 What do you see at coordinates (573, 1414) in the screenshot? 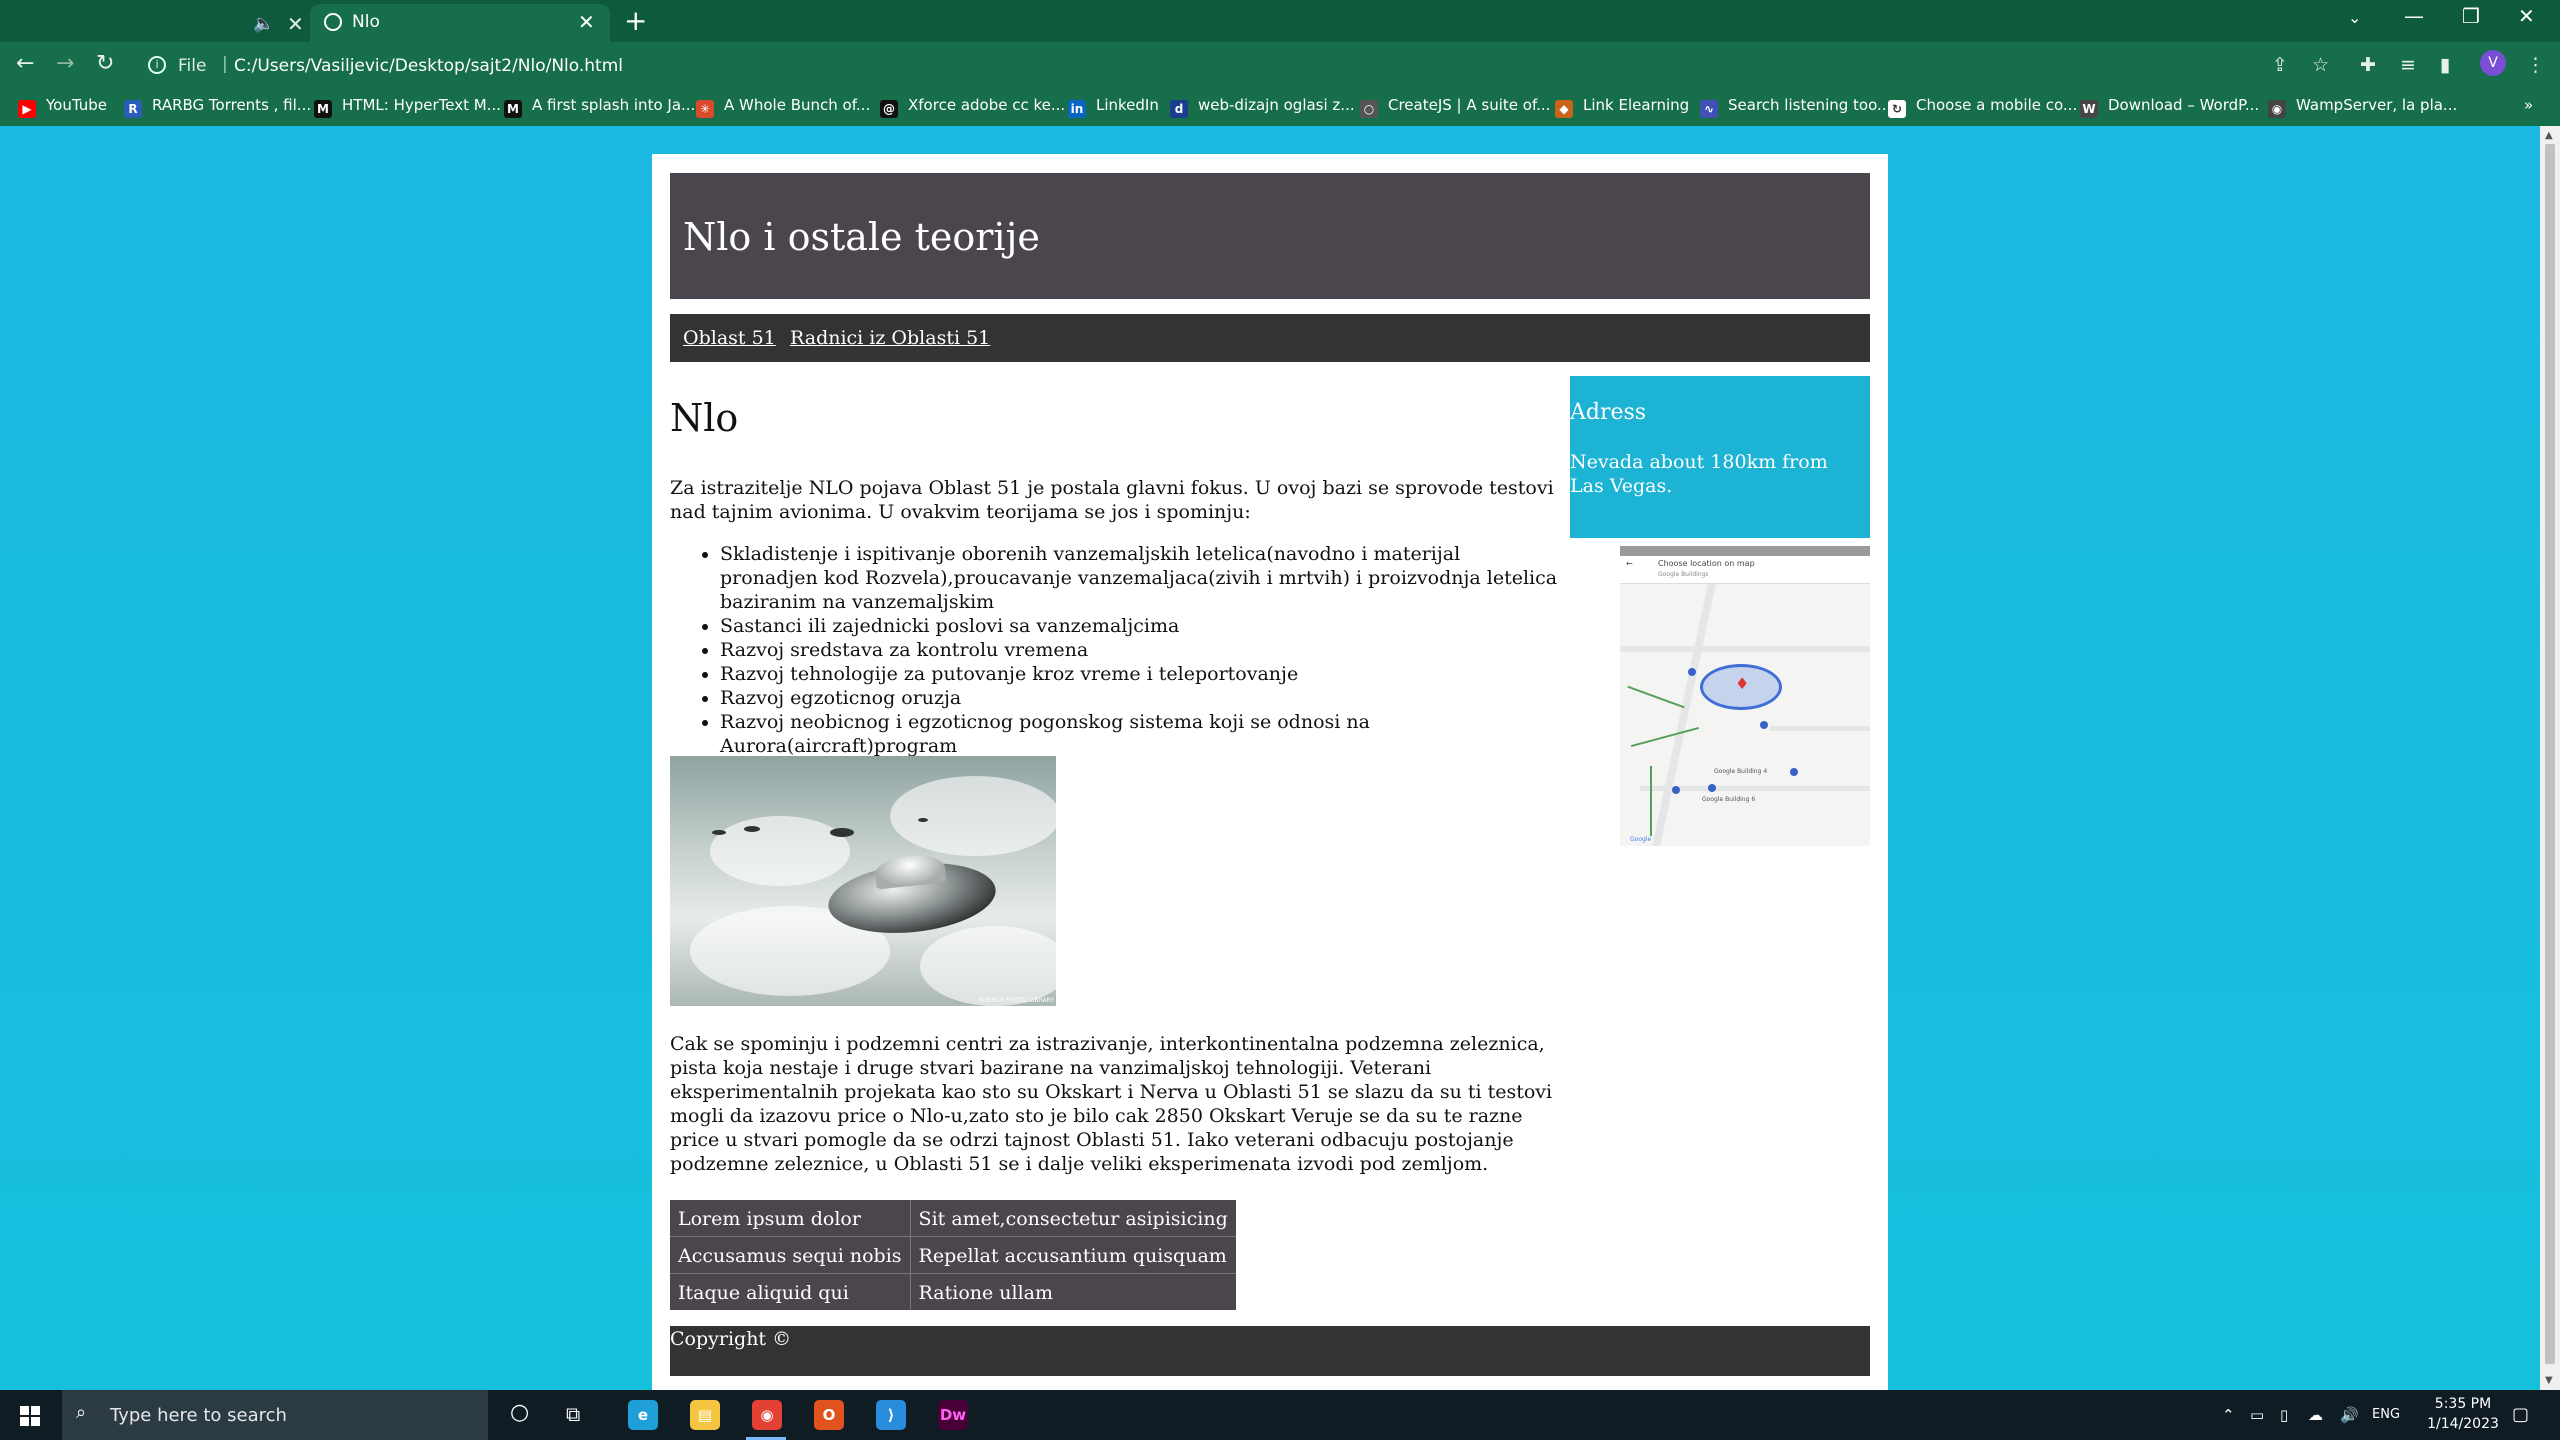
I see `task-view-icon: ⧉` at bounding box center [573, 1414].